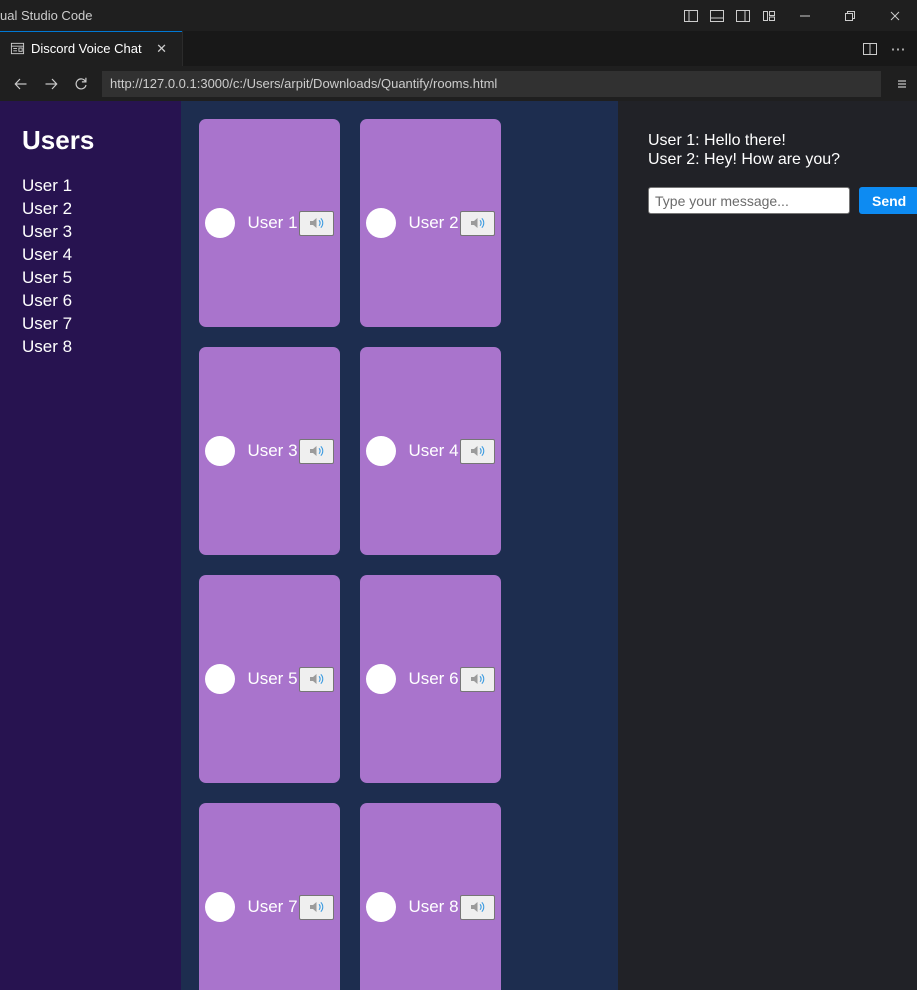 This screenshot has width=917, height=990. I want to click on sidebar-item-user-6: User 6, so click(101, 300).